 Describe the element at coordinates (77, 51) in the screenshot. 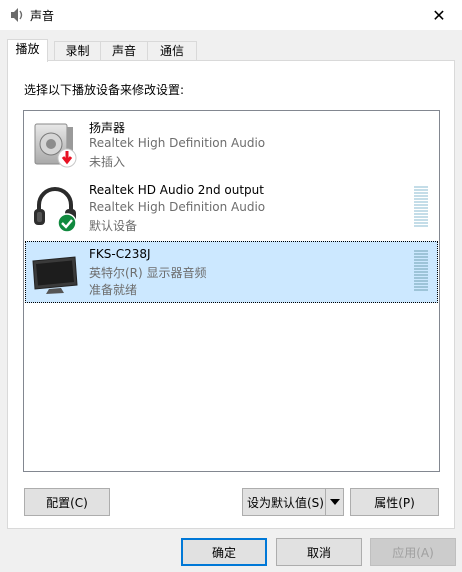

I see `tab-recording: 录制` at that location.